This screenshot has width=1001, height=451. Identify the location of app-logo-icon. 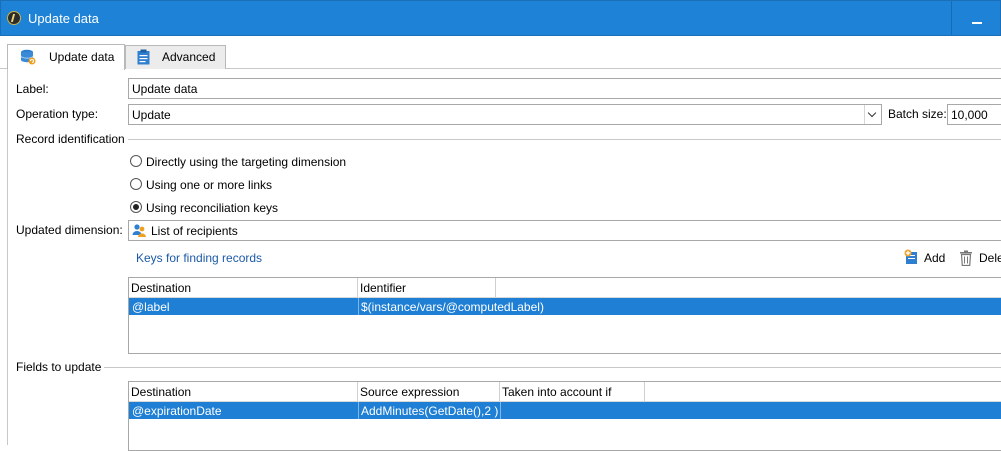
(14, 18).